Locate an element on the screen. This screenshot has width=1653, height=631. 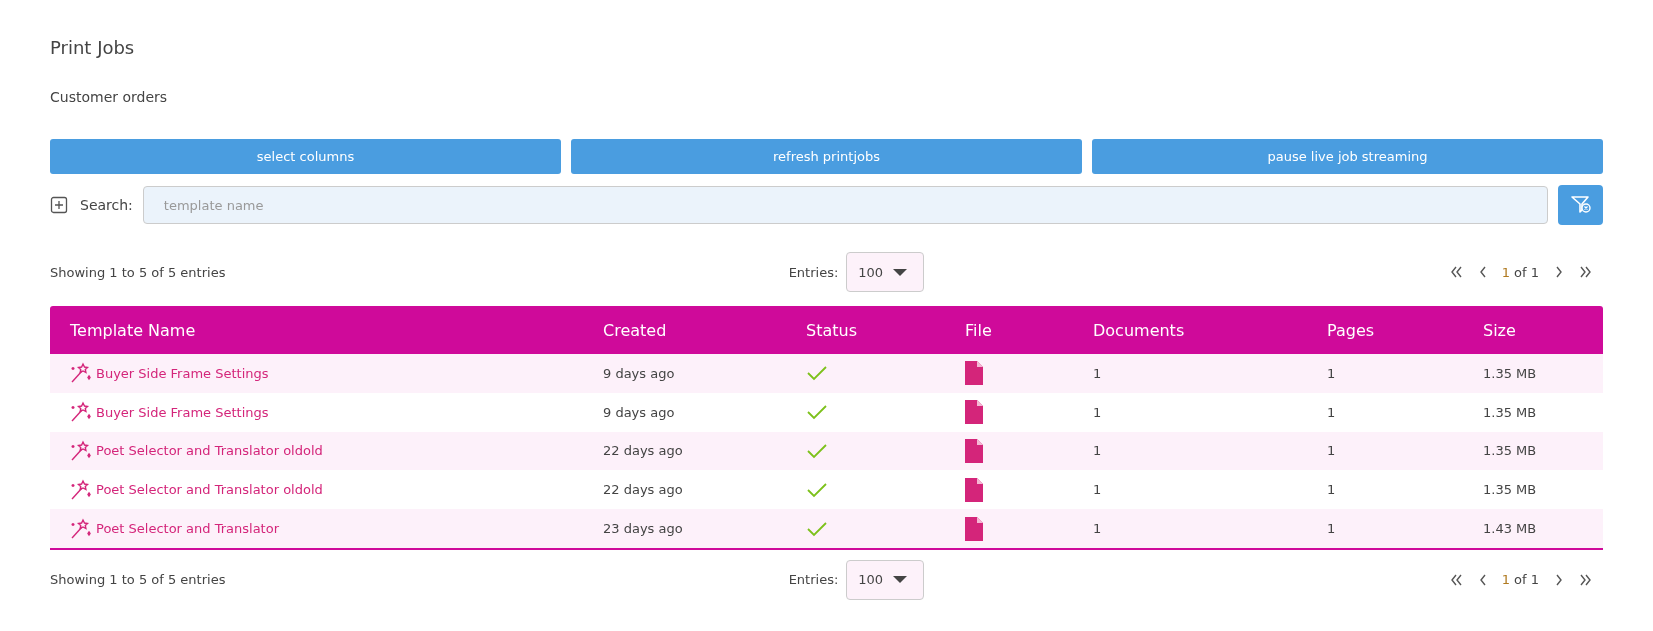
column-header: Documents is located at coordinates (1190, 330).